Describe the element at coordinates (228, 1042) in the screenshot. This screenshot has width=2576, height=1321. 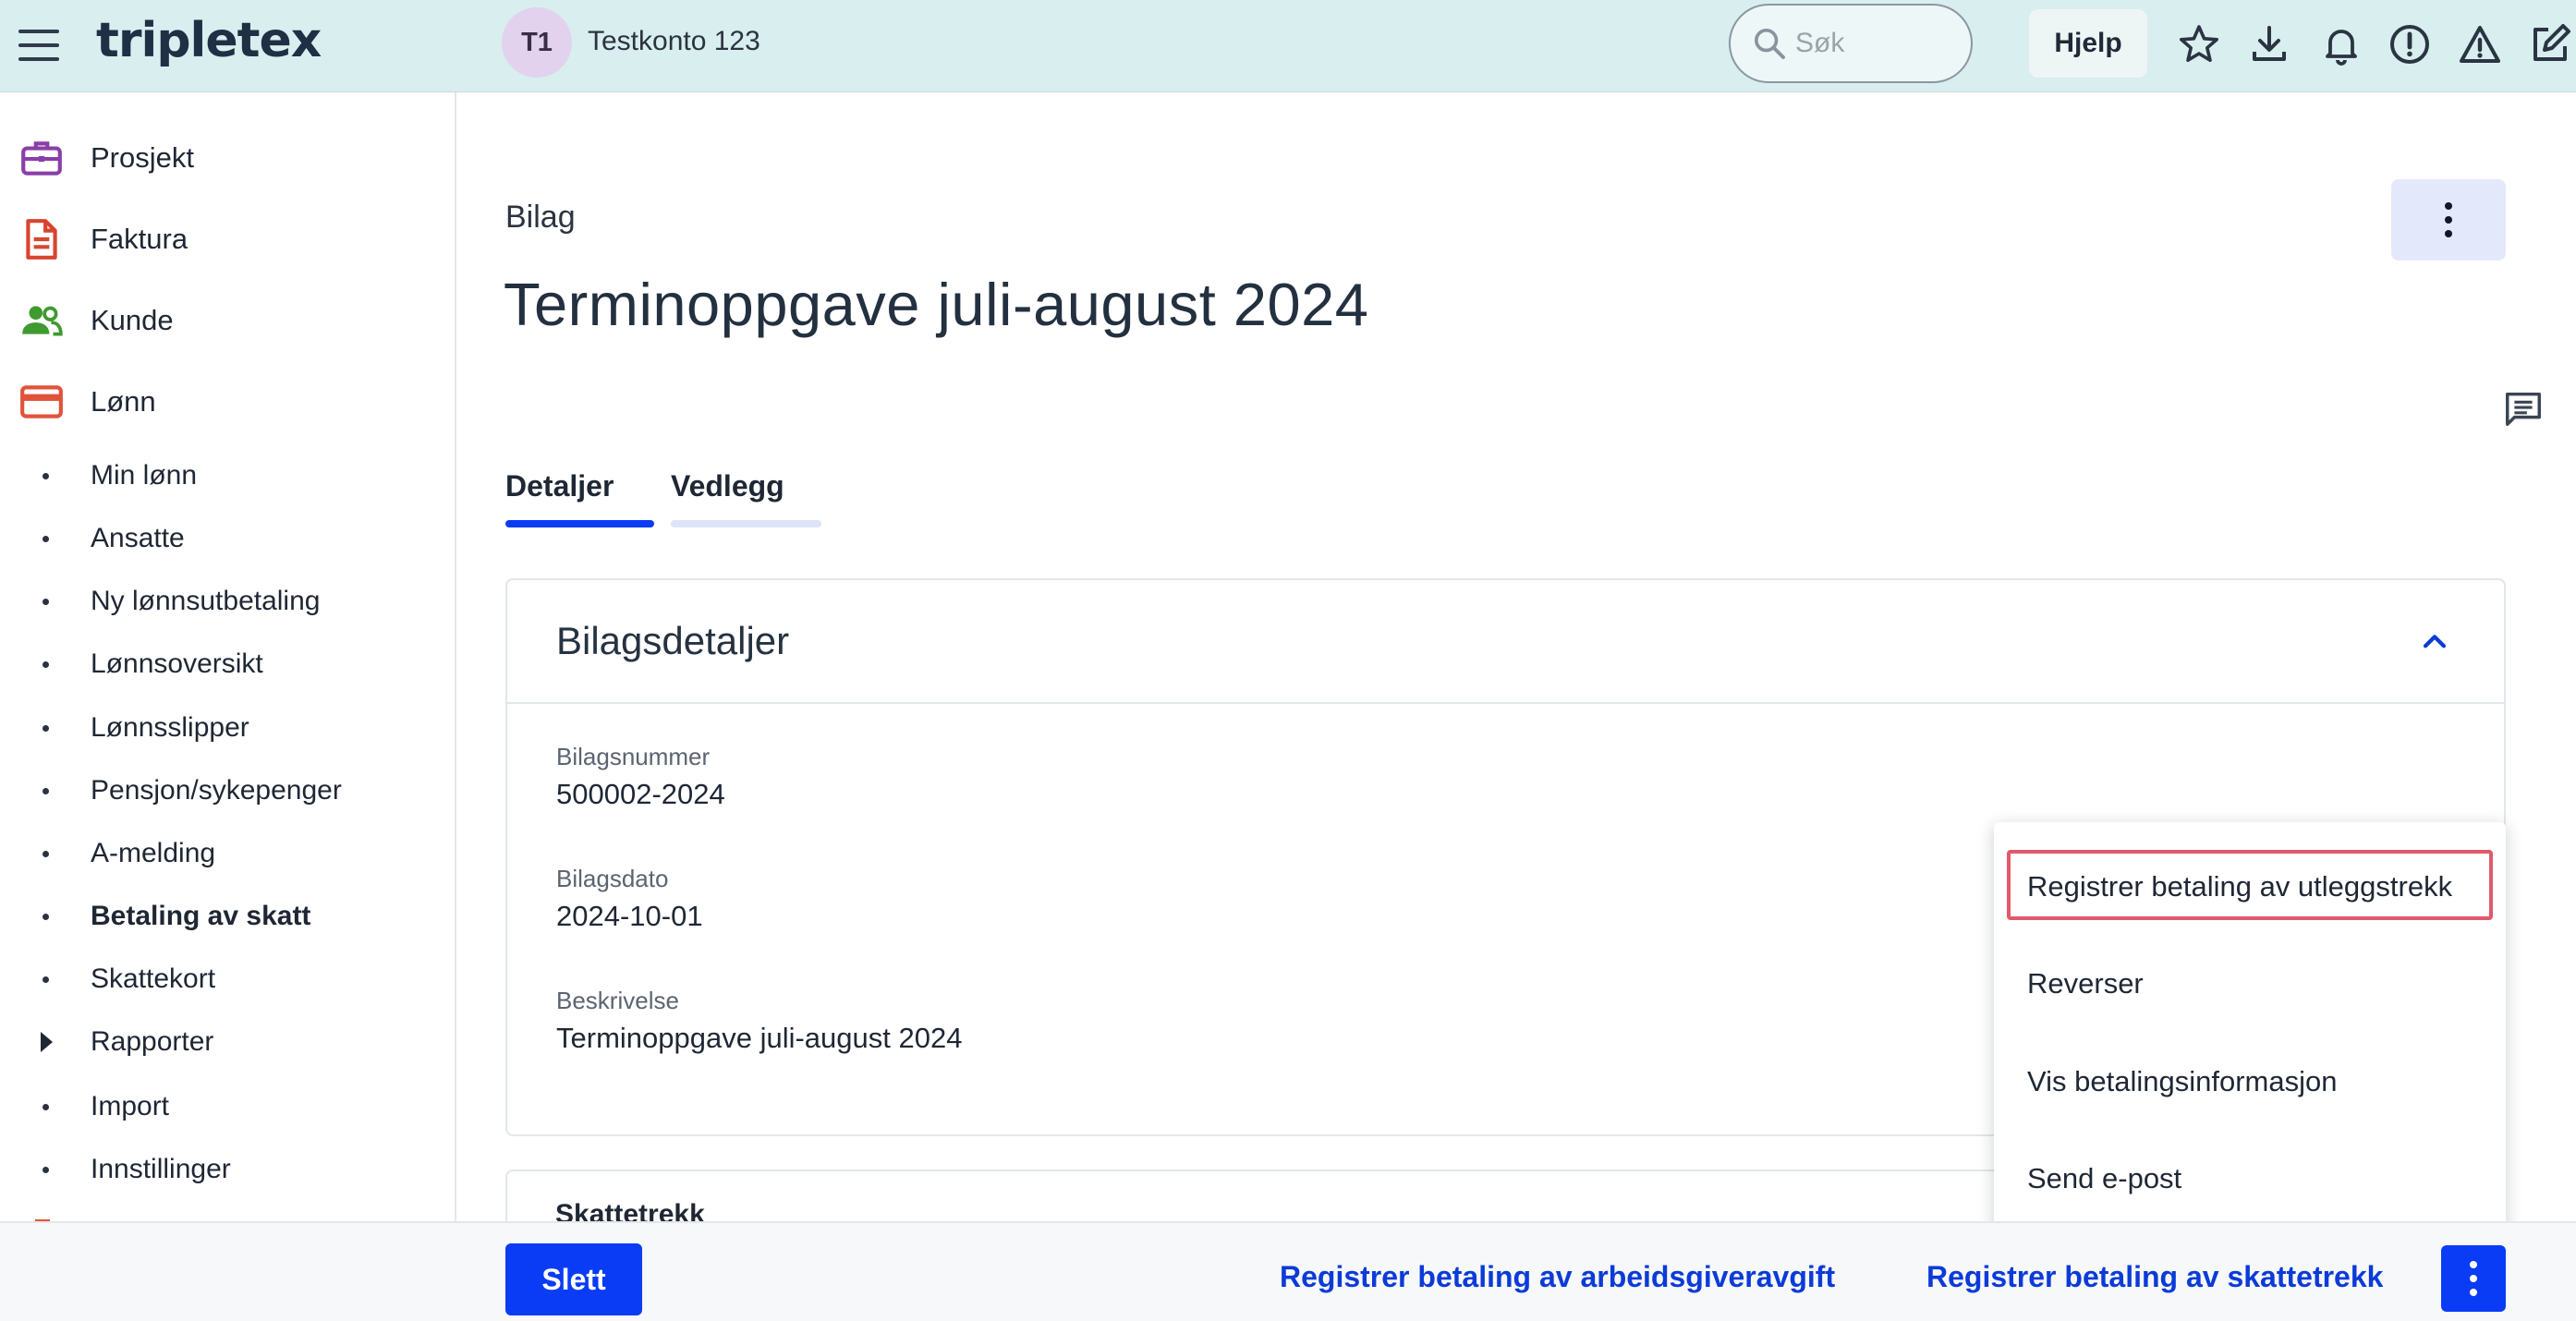
I see `sidebar-subitem-rapporter: Rapporter` at that location.